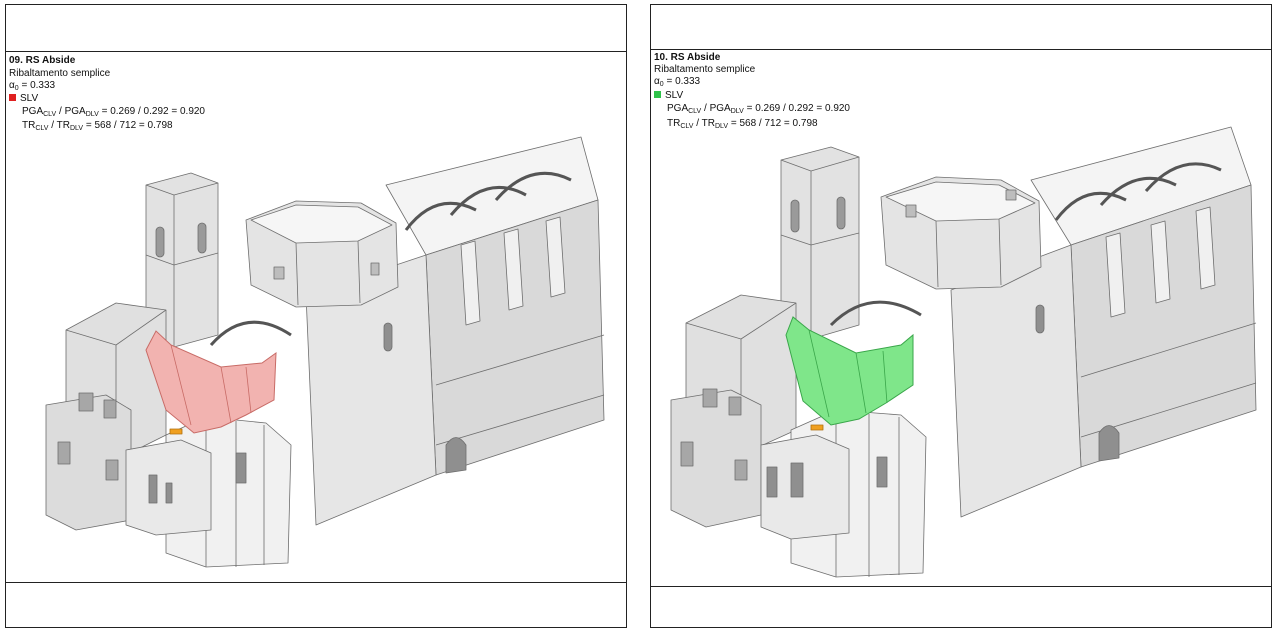 The width and height of the screenshot is (1280, 633). Describe the element at coordinates (849, 371) in the screenshot. I see `mechanism-highlight` at that location.